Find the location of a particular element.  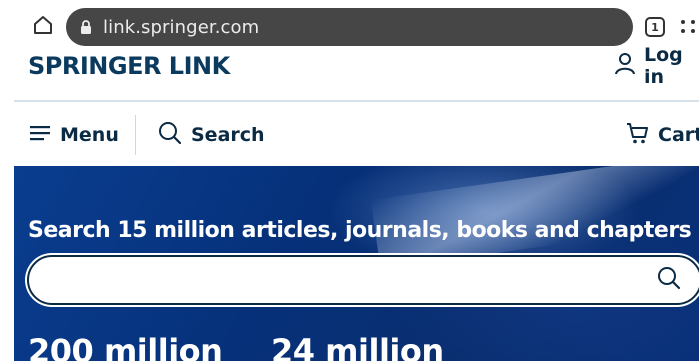

login-link: Log in is located at coordinates (656, 66).